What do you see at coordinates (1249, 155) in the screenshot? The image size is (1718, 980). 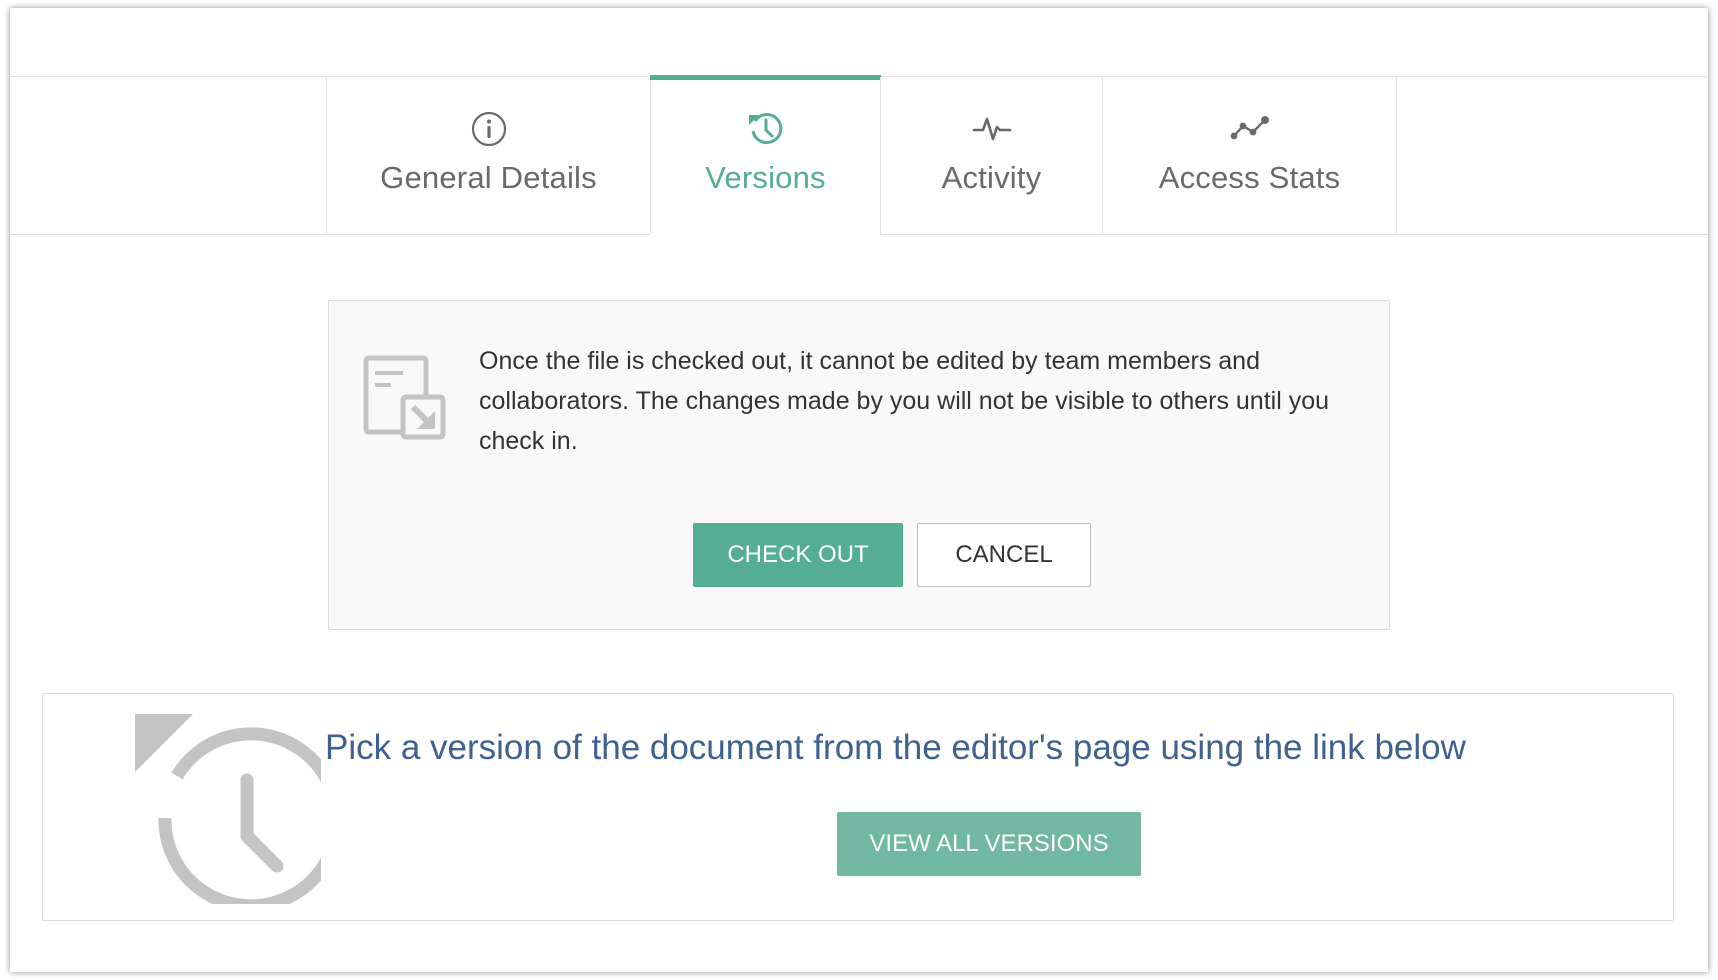 I see `tab-access-stats: Access Stats` at bounding box center [1249, 155].